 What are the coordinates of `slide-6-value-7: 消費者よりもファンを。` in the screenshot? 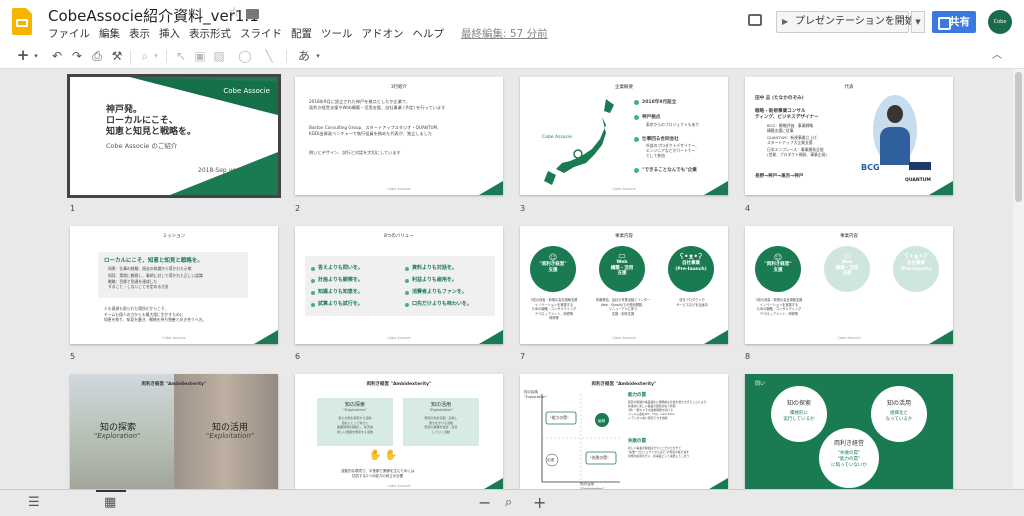 It's located at (439, 292).